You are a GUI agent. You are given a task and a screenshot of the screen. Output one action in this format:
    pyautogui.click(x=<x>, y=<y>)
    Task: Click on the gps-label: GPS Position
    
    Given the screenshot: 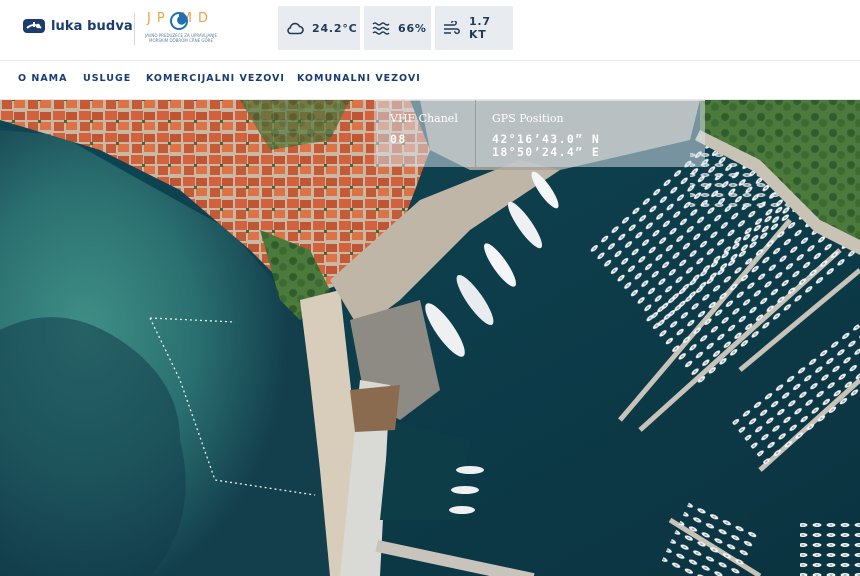 What is the action you would take?
    pyautogui.click(x=528, y=118)
    